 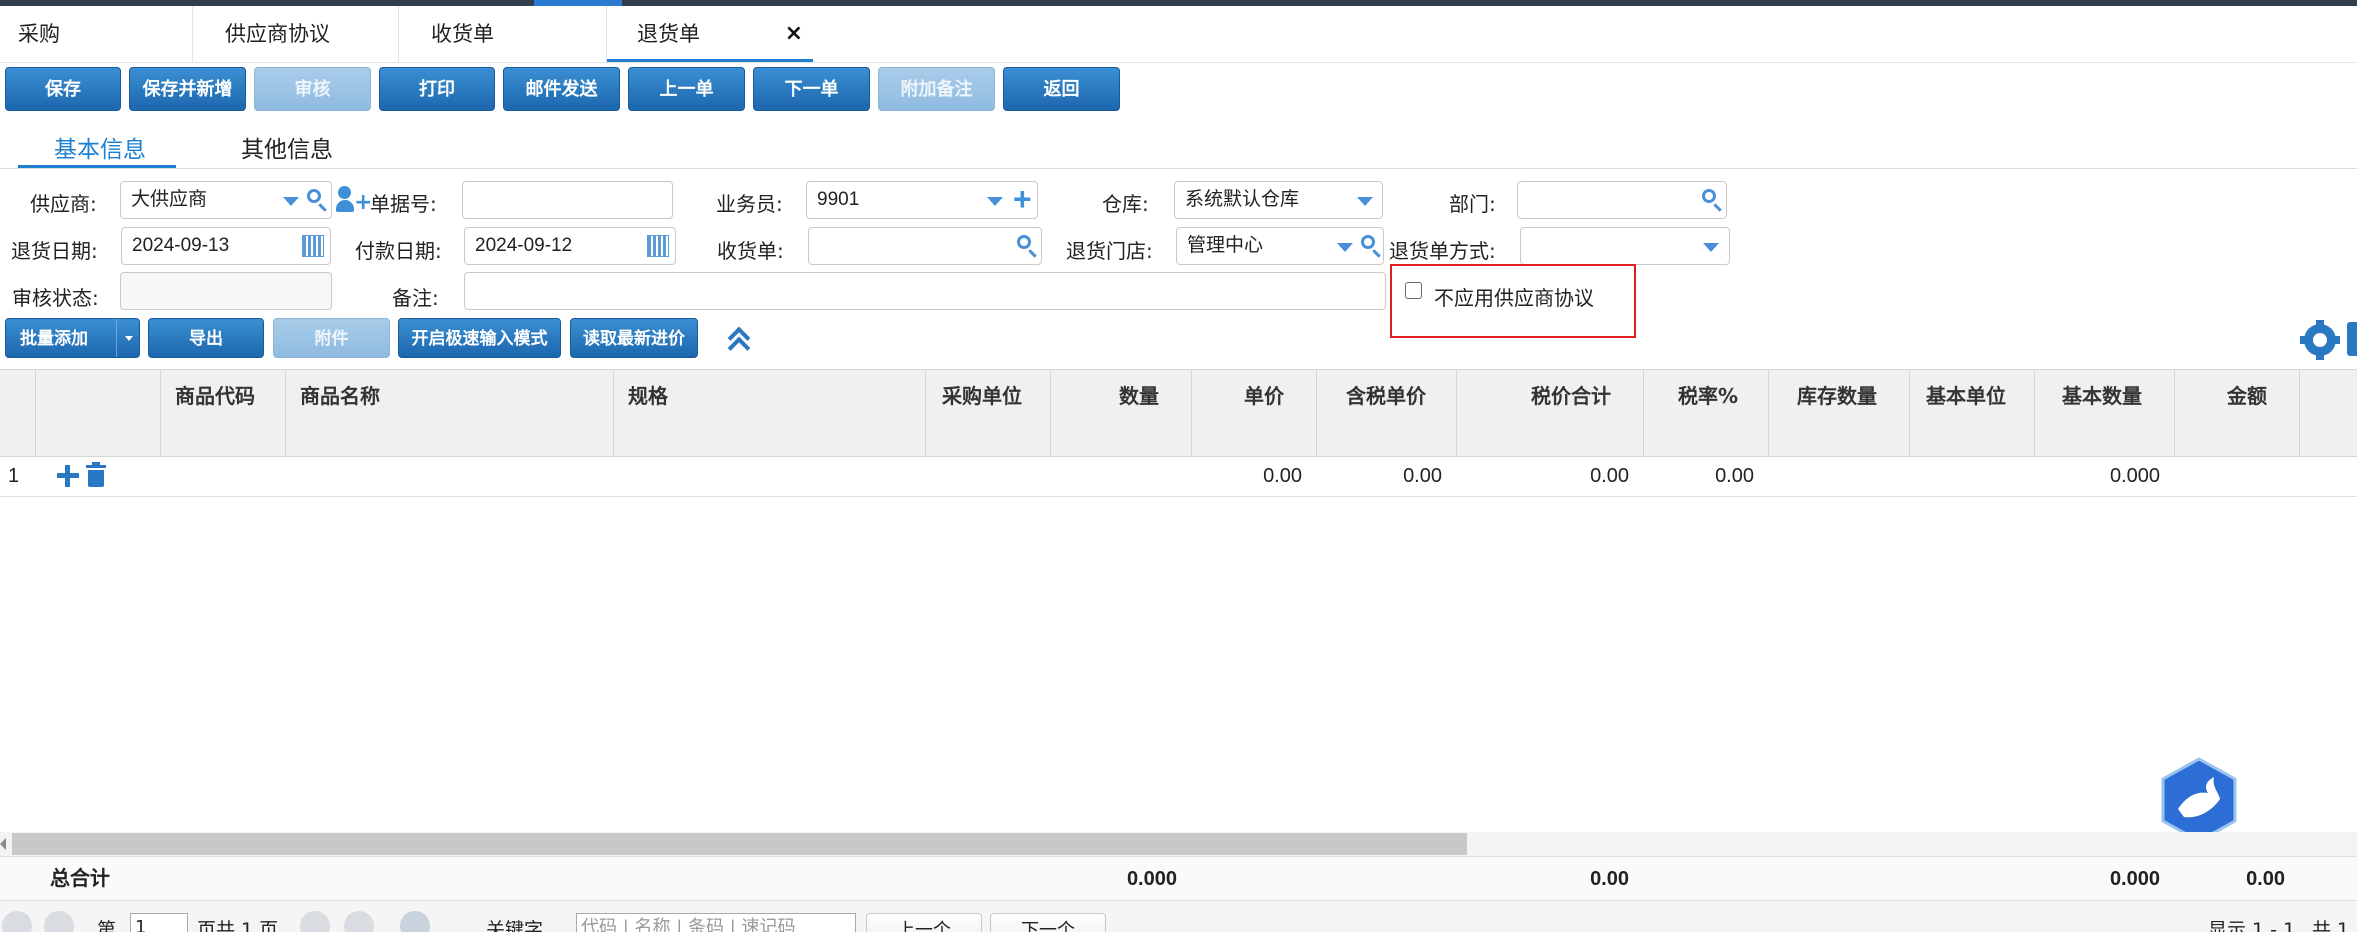 What do you see at coordinates (359, 921) in the screenshot?
I see `last-page-icon` at bounding box center [359, 921].